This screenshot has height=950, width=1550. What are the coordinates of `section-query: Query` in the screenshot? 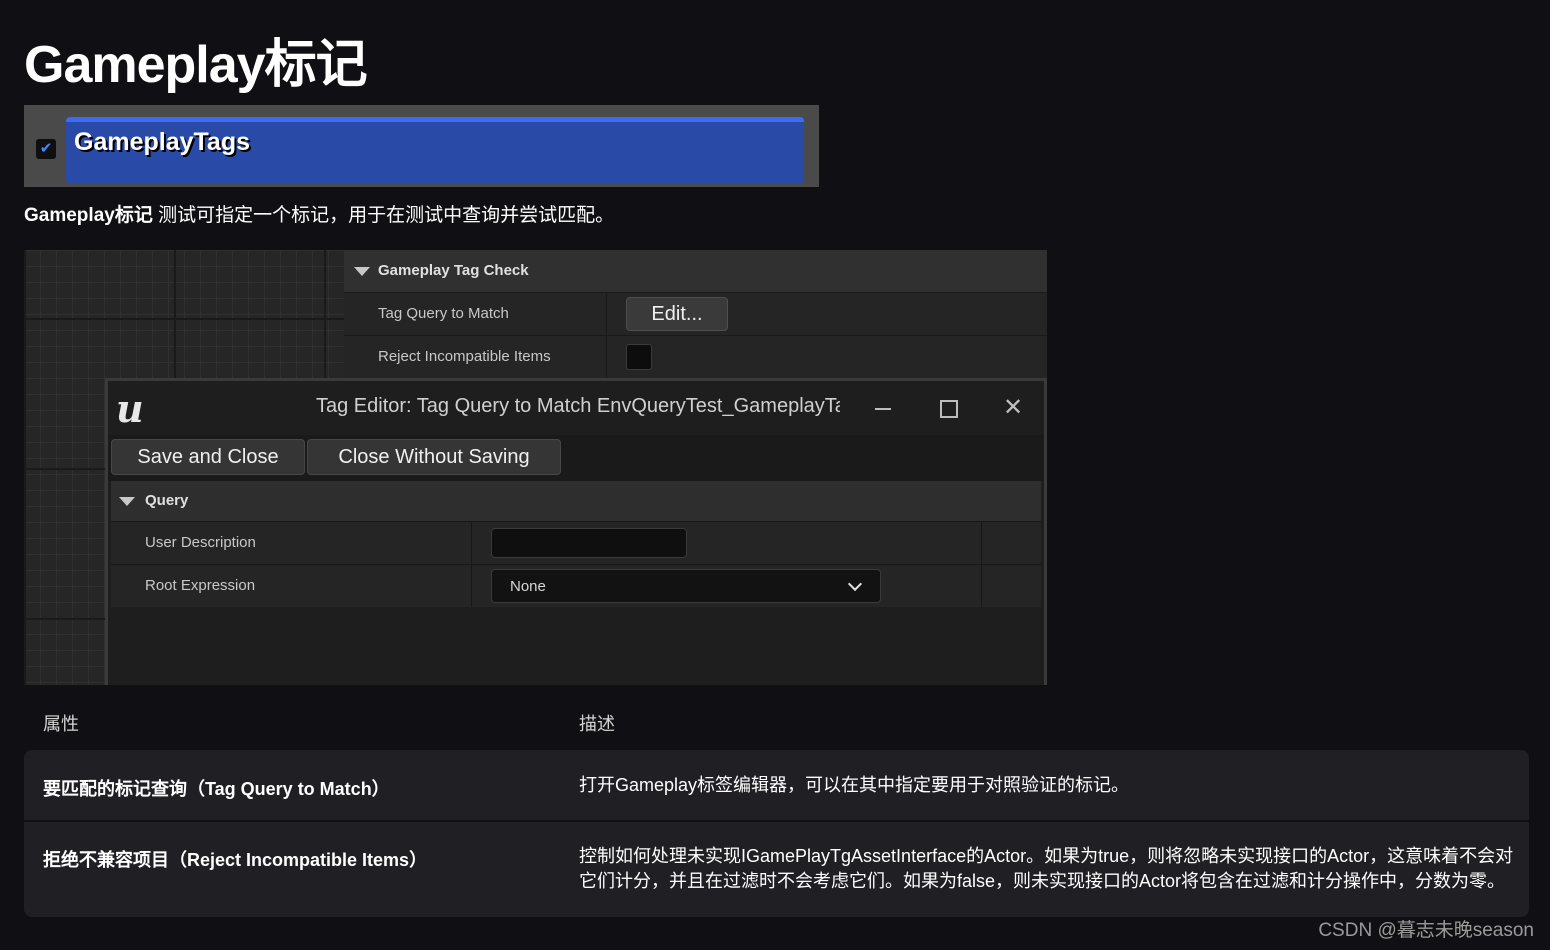 It's located at (576, 501).